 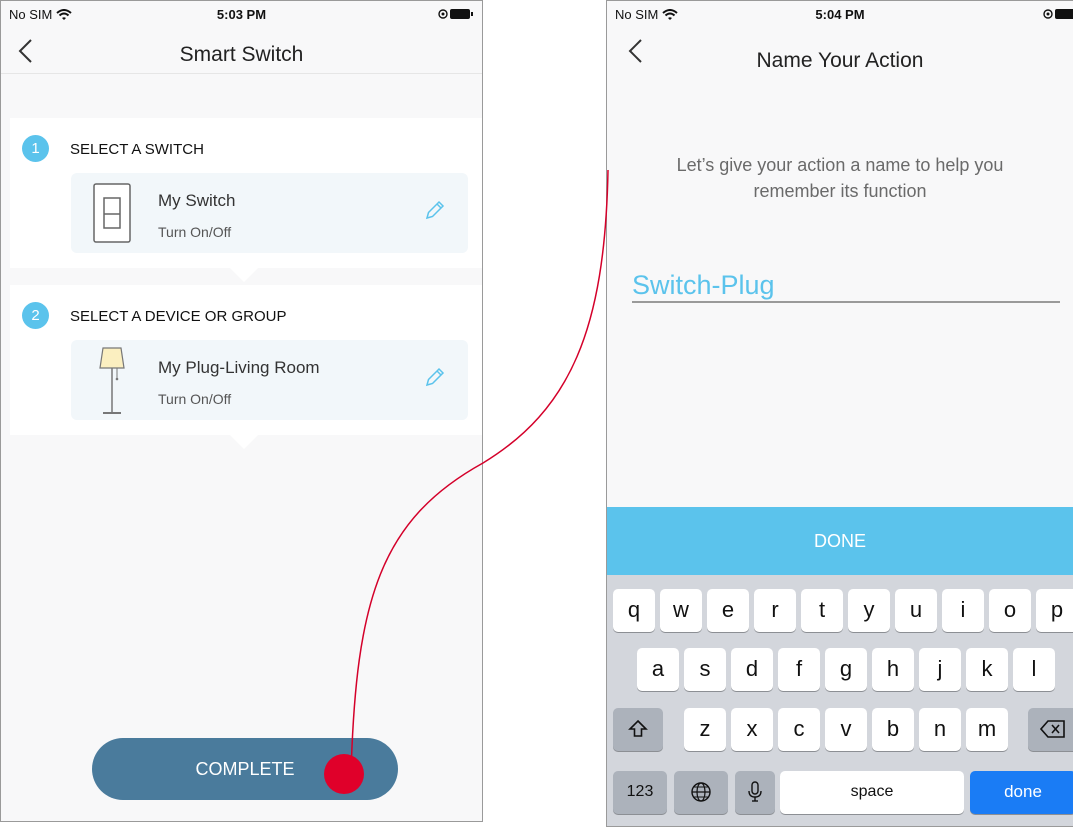 What do you see at coordinates (344, 774) in the screenshot?
I see `tap-indicator` at bounding box center [344, 774].